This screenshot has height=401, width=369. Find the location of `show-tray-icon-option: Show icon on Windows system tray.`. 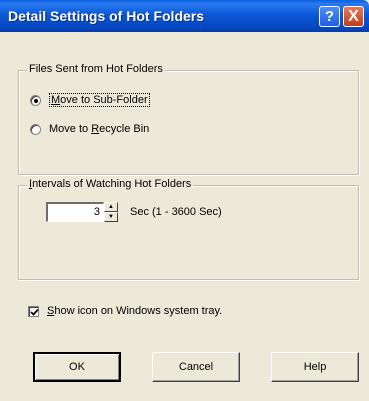

show-tray-icon-option: Show icon on Windows system tray. is located at coordinates (125, 311).